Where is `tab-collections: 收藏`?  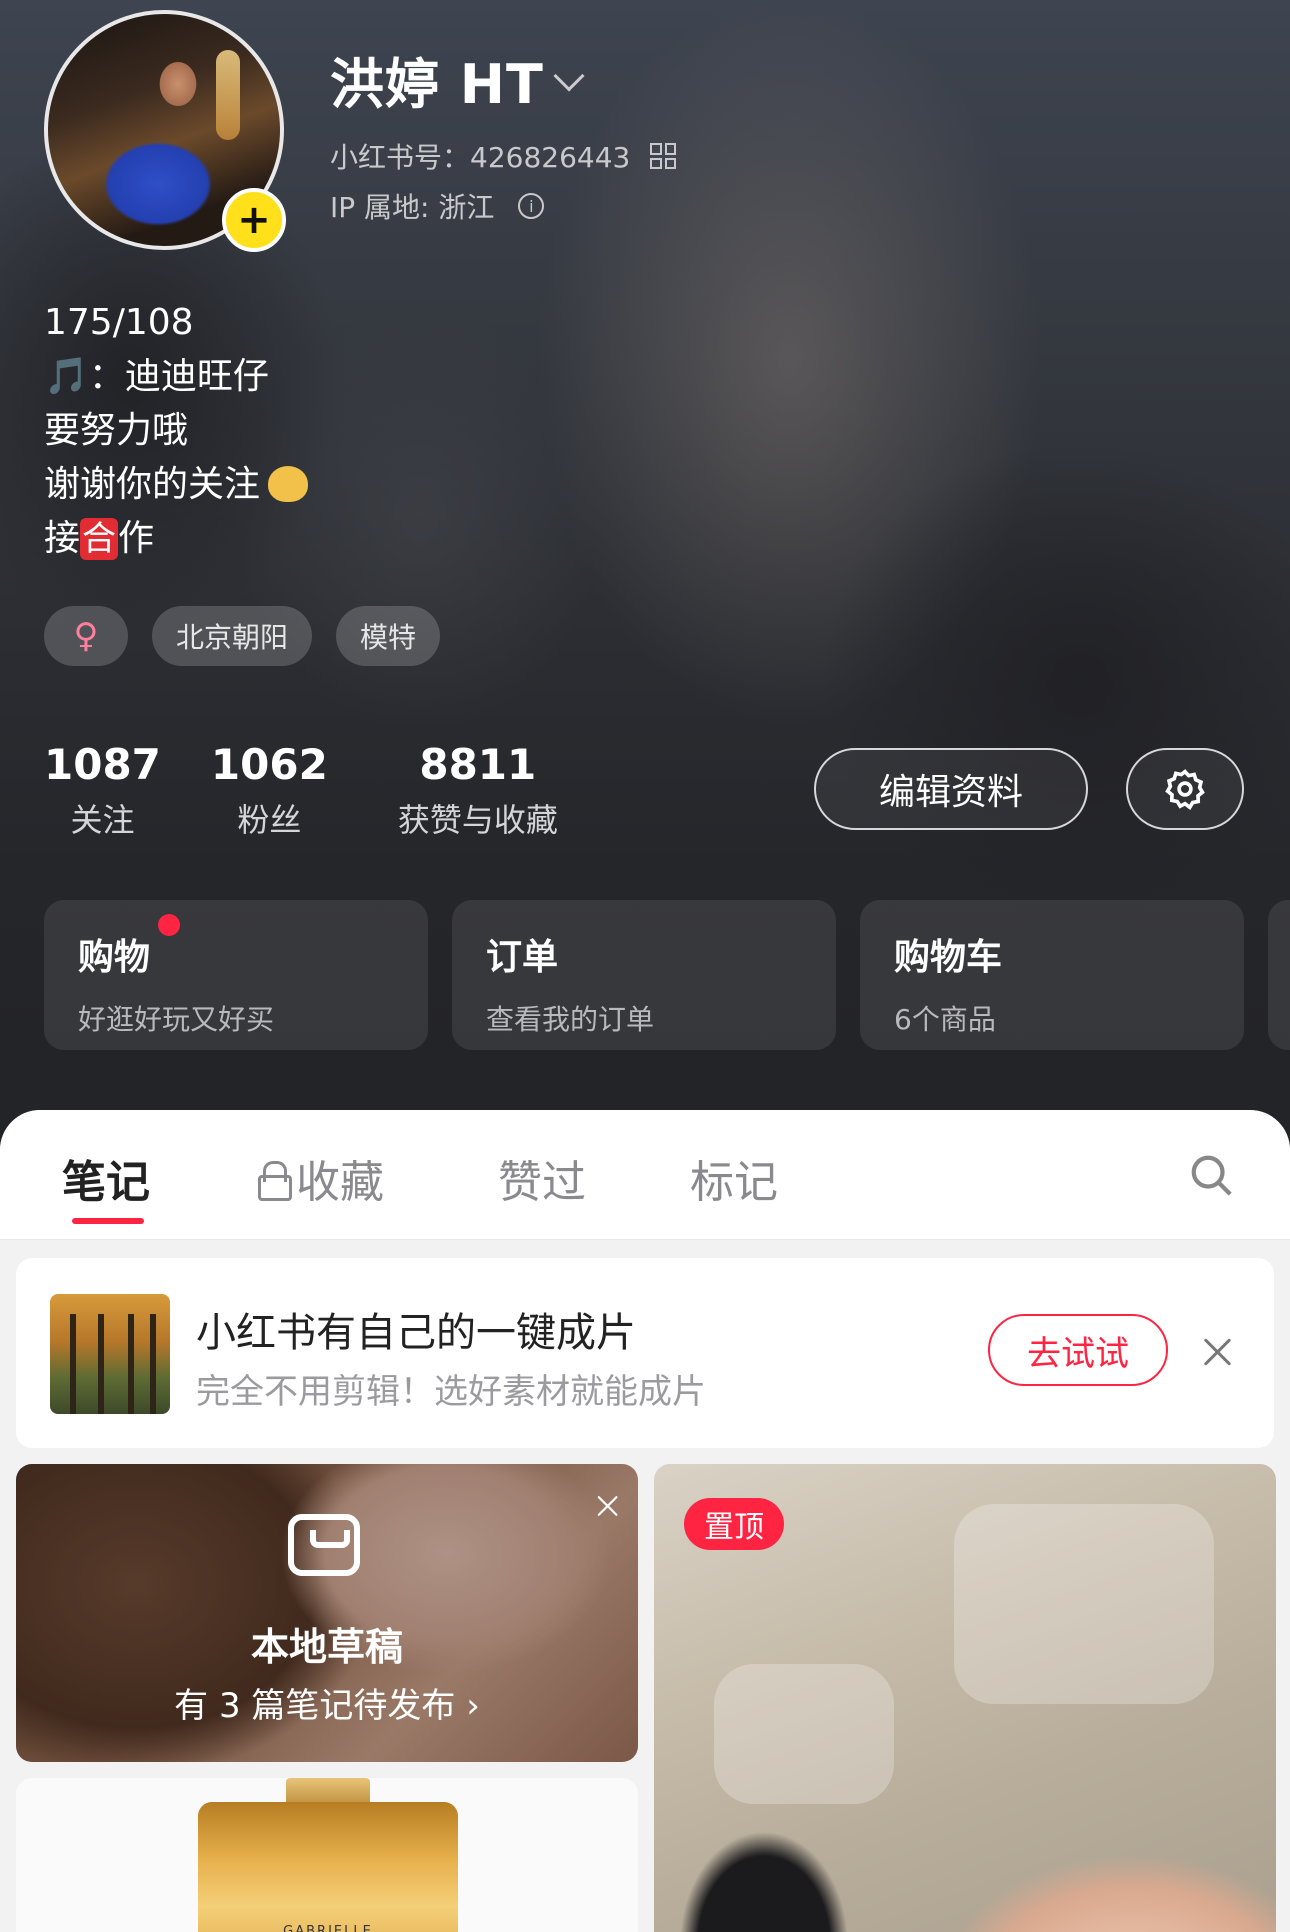
tab-collections: 收藏 is located at coordinates (321, 1178).